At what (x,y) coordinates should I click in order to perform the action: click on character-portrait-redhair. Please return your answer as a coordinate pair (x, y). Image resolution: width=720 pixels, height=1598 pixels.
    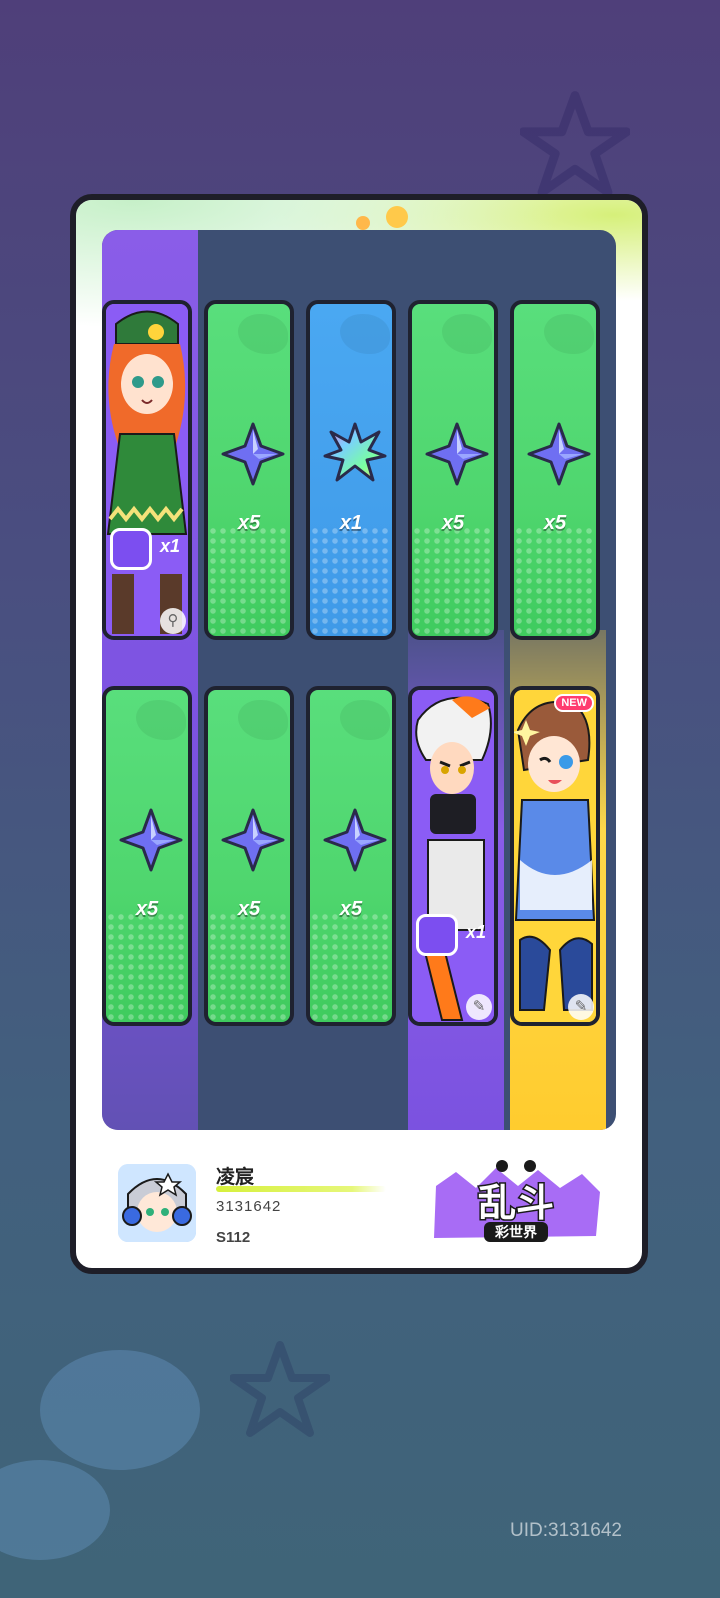
    Looking at the image, I should click on (147, 470).